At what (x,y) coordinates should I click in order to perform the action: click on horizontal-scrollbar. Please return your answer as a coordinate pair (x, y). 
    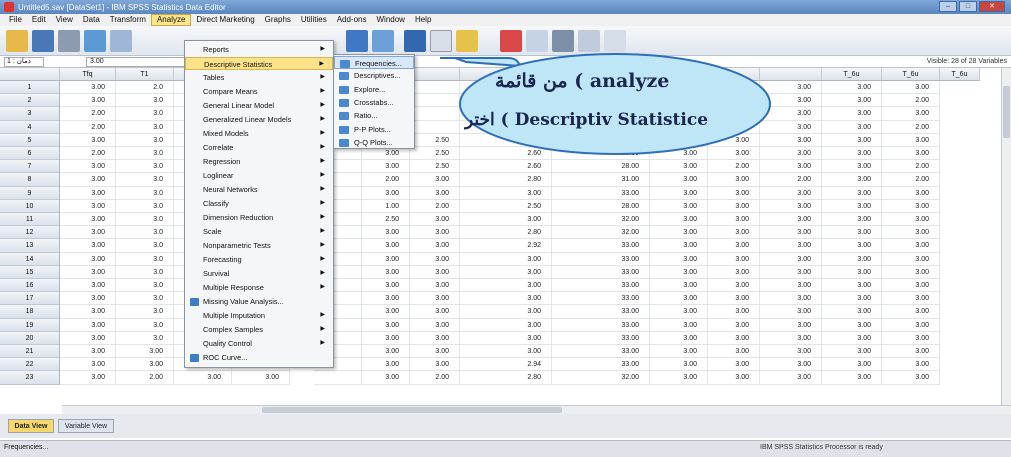
    Looking at the image, I should click on (536, 409).